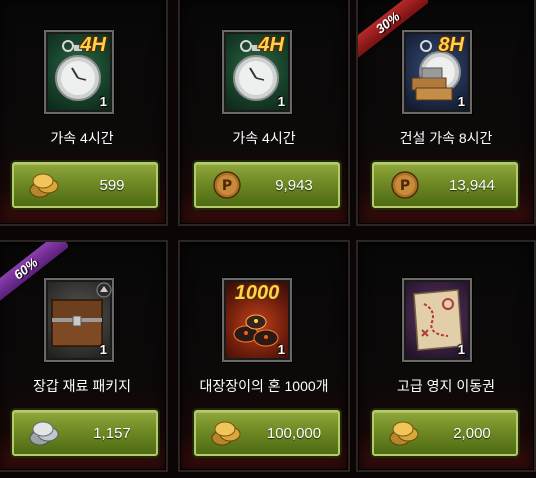  I want to click on price-label: 599, so click(112, 185).